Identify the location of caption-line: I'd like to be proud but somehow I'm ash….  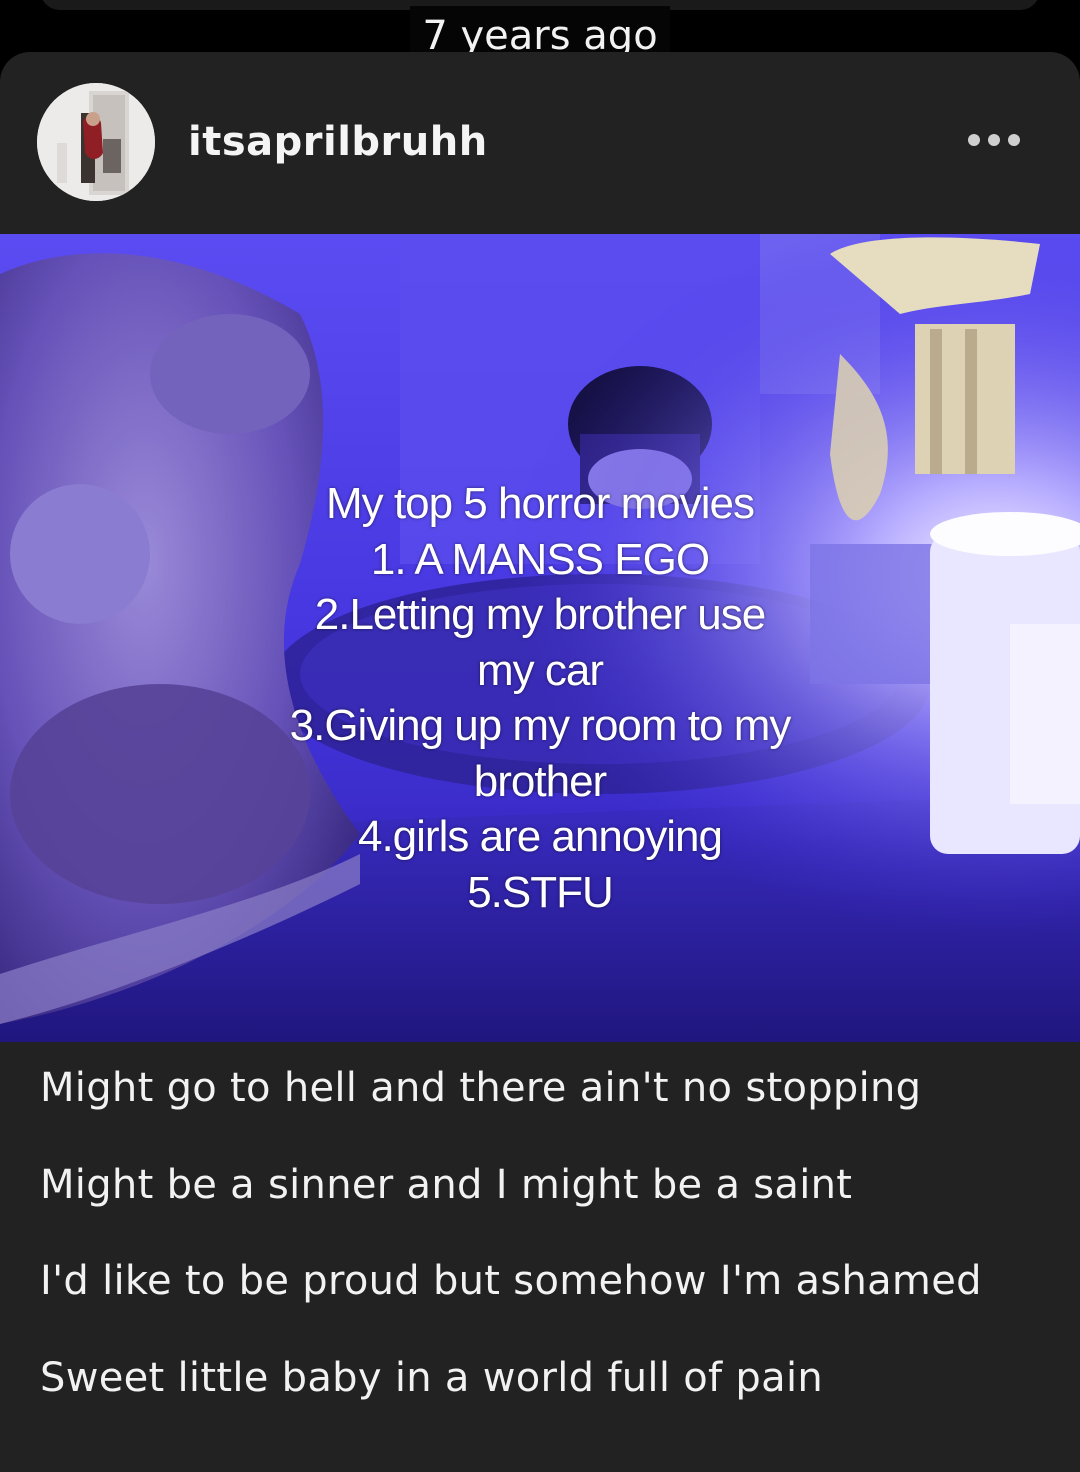
(511, 1281).